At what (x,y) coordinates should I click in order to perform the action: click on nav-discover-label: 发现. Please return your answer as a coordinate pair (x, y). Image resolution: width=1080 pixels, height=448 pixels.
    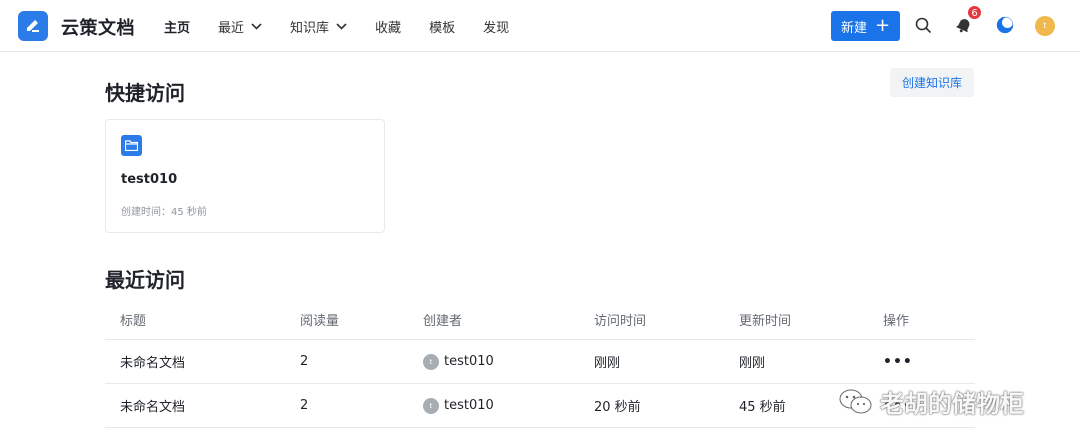
    Looking at the image, I should click on (496, 28).